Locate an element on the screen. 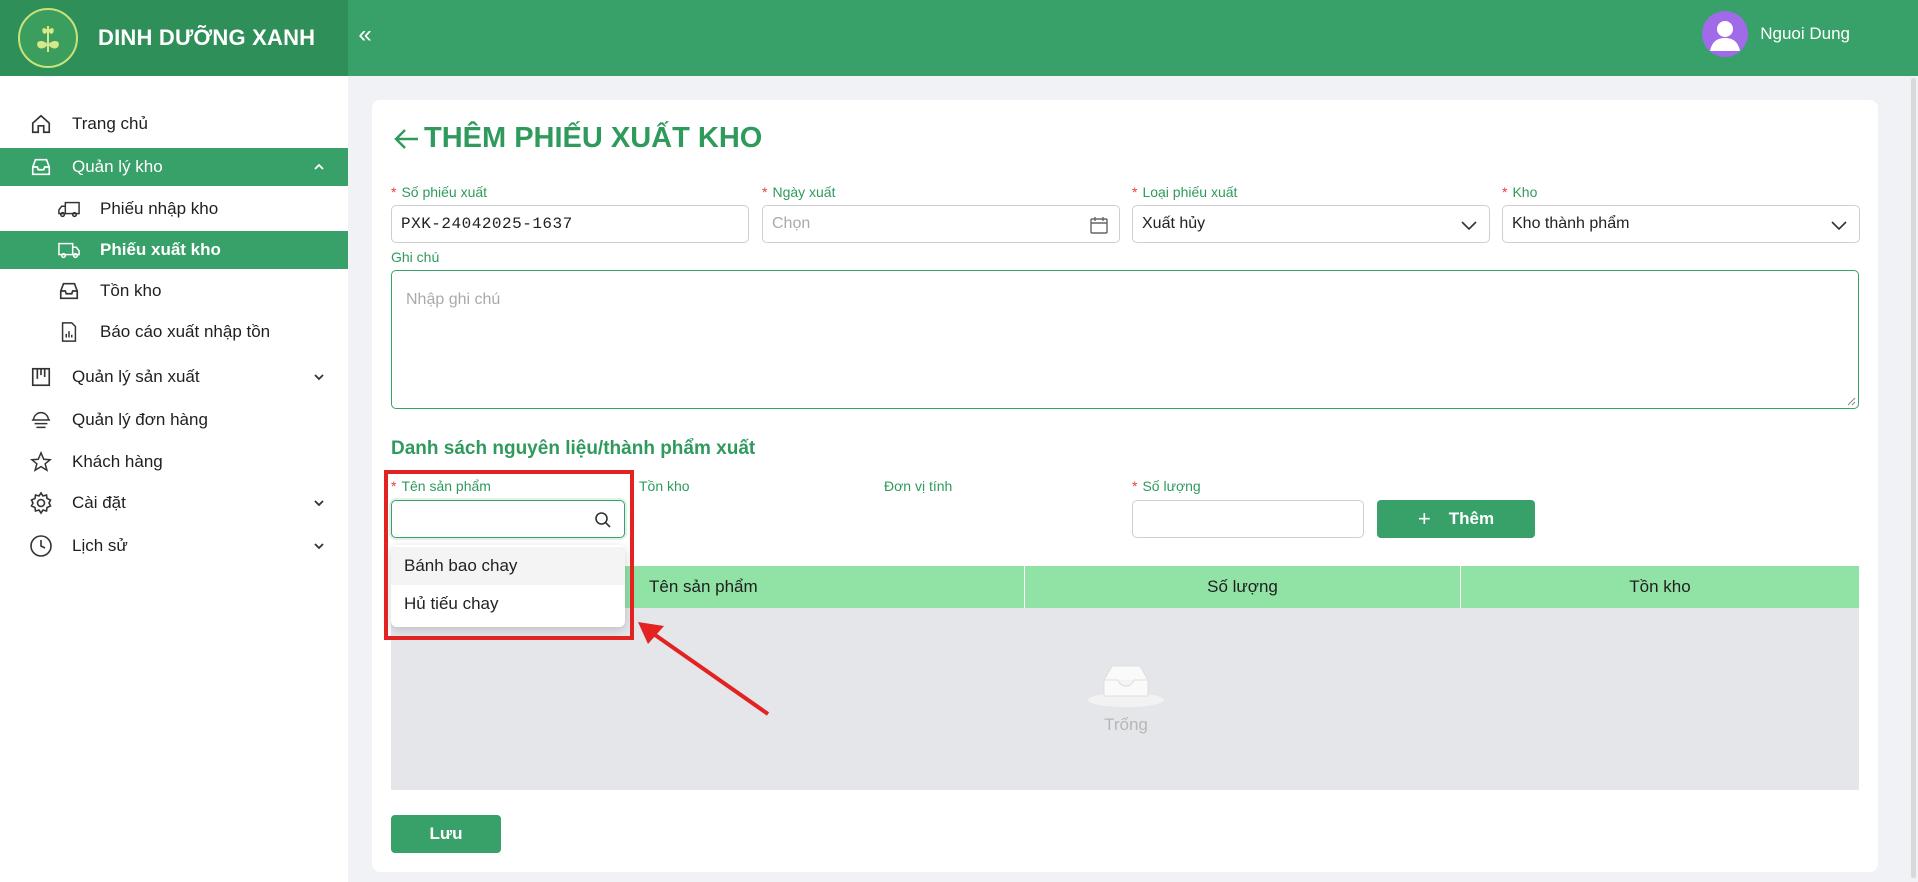  don-vi-tinh-label: Đơn vị tính is located at coordinates (918, 486).